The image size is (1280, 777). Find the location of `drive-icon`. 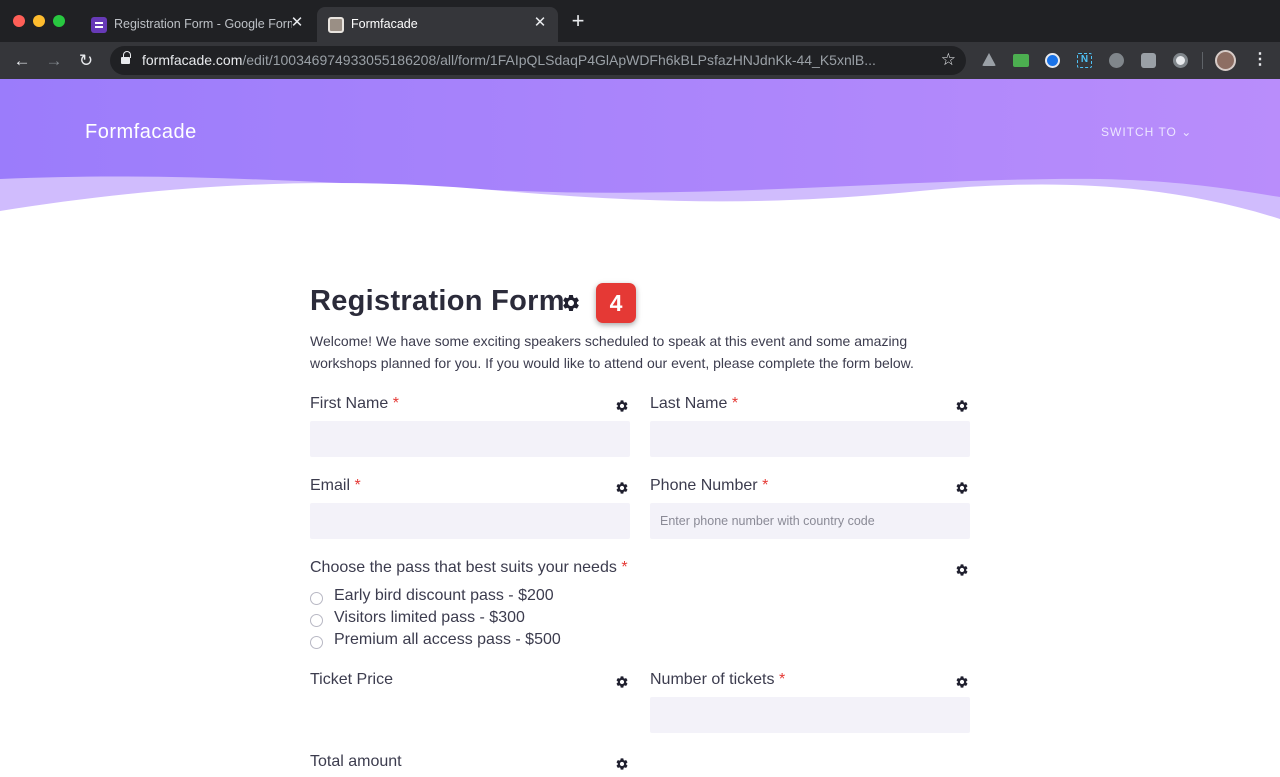

drive-icon is located at coordinates (989, 59).